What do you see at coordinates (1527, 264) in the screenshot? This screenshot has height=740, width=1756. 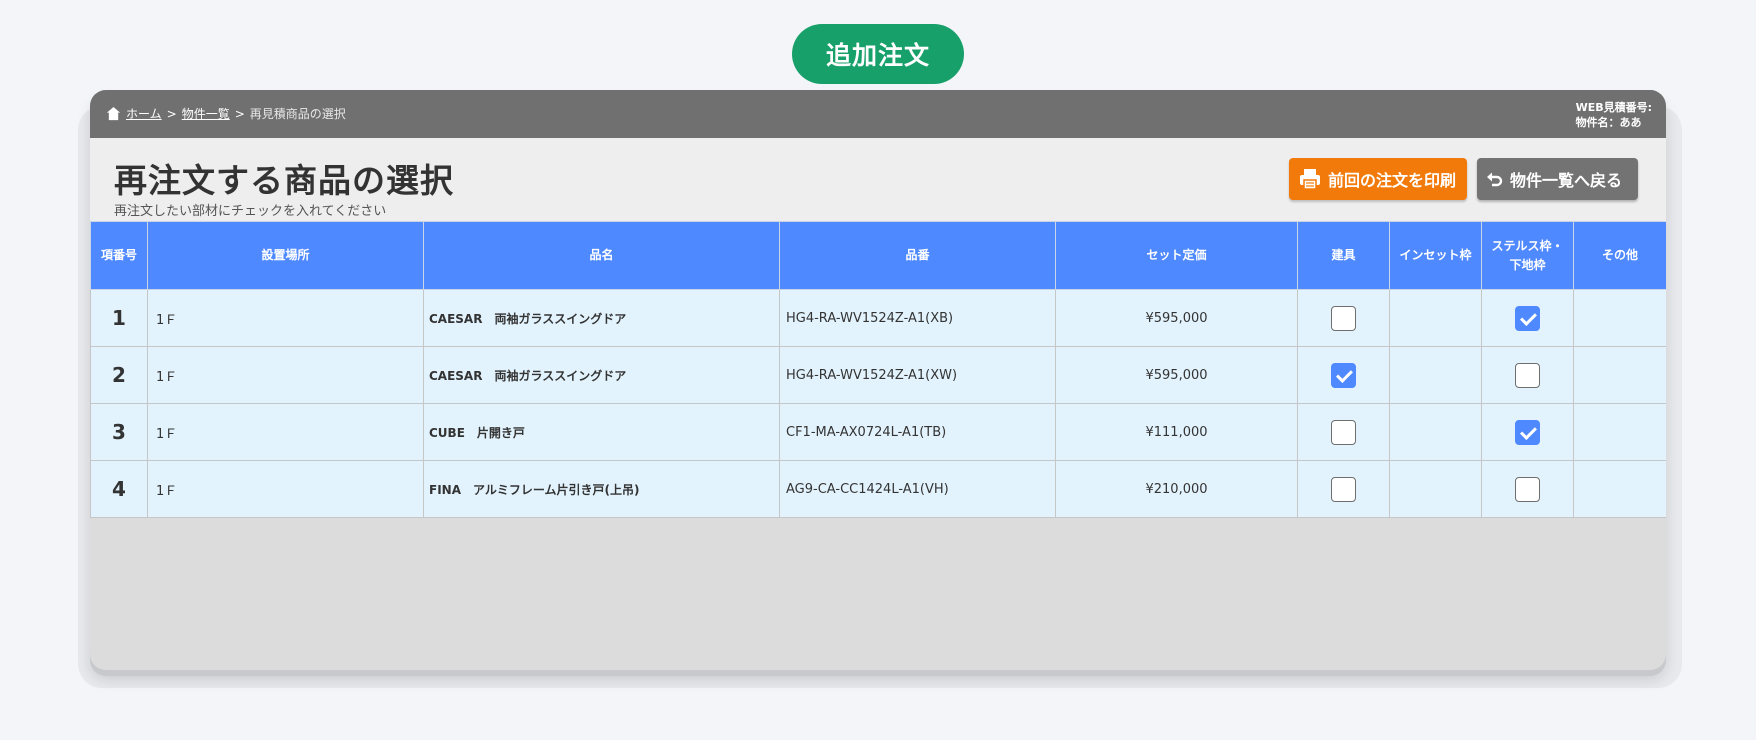 I see `stealth-header-line2: 下地枠` at bounding box center [1527, 264].